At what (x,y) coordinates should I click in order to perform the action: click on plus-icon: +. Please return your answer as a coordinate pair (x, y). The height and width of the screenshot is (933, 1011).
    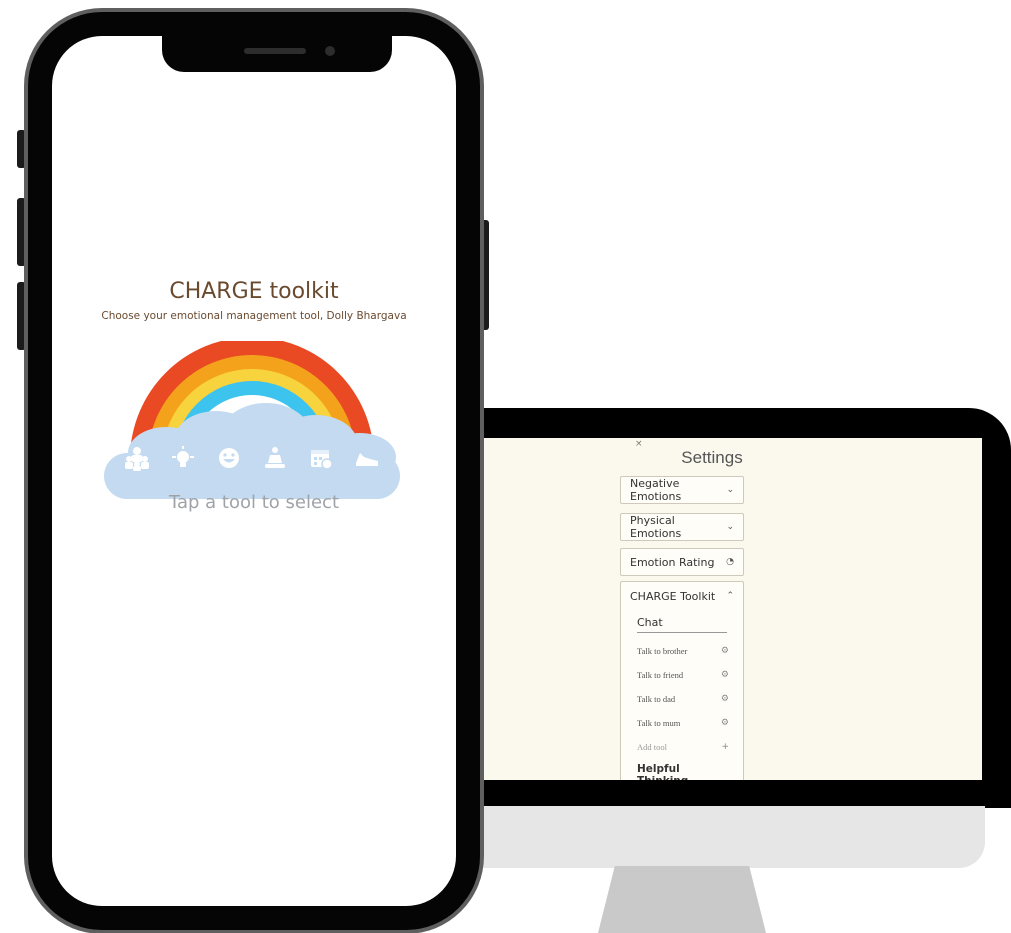
    Looking at the image, I should click on (725, 747).